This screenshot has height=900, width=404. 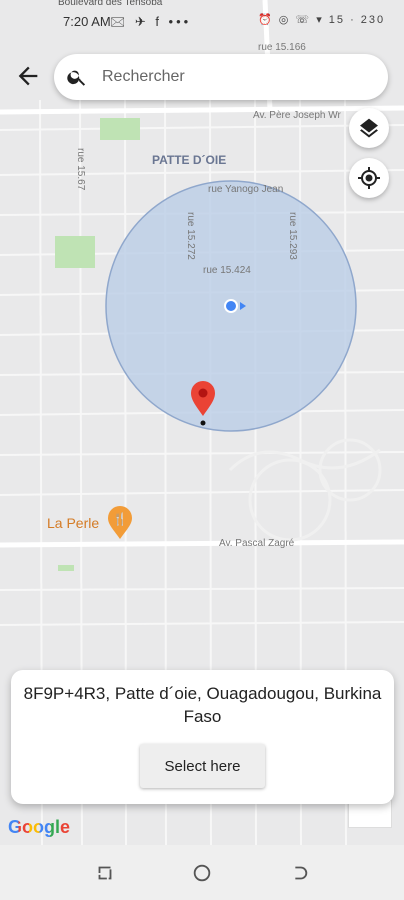 I want to click on system-status-icons: ⏰ ◎ ☏ ▾ 15 · 230, so click(x=322, y=20).